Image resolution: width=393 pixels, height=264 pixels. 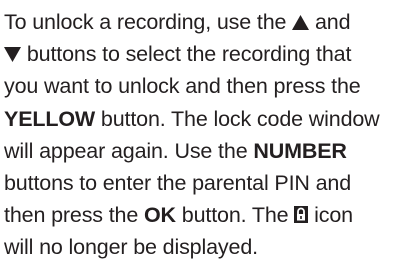 What do you see at coordinates (178, 182) in the screenshot?
I see `text-run: buttons to enter the parental PIN and` at bounding box center [178, 182].